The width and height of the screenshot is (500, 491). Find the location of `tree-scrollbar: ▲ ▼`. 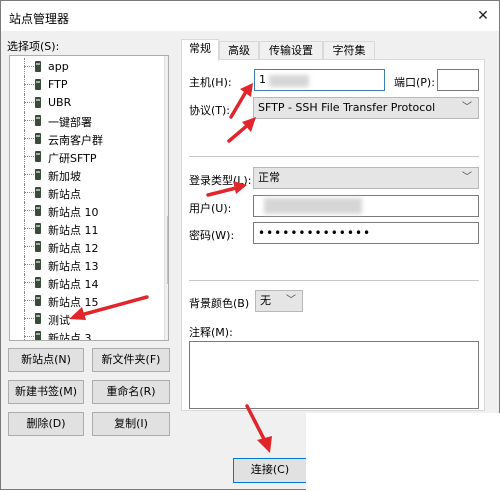

tree-scrollbar: ▲ ▼ is located at coordinates (166, 198).